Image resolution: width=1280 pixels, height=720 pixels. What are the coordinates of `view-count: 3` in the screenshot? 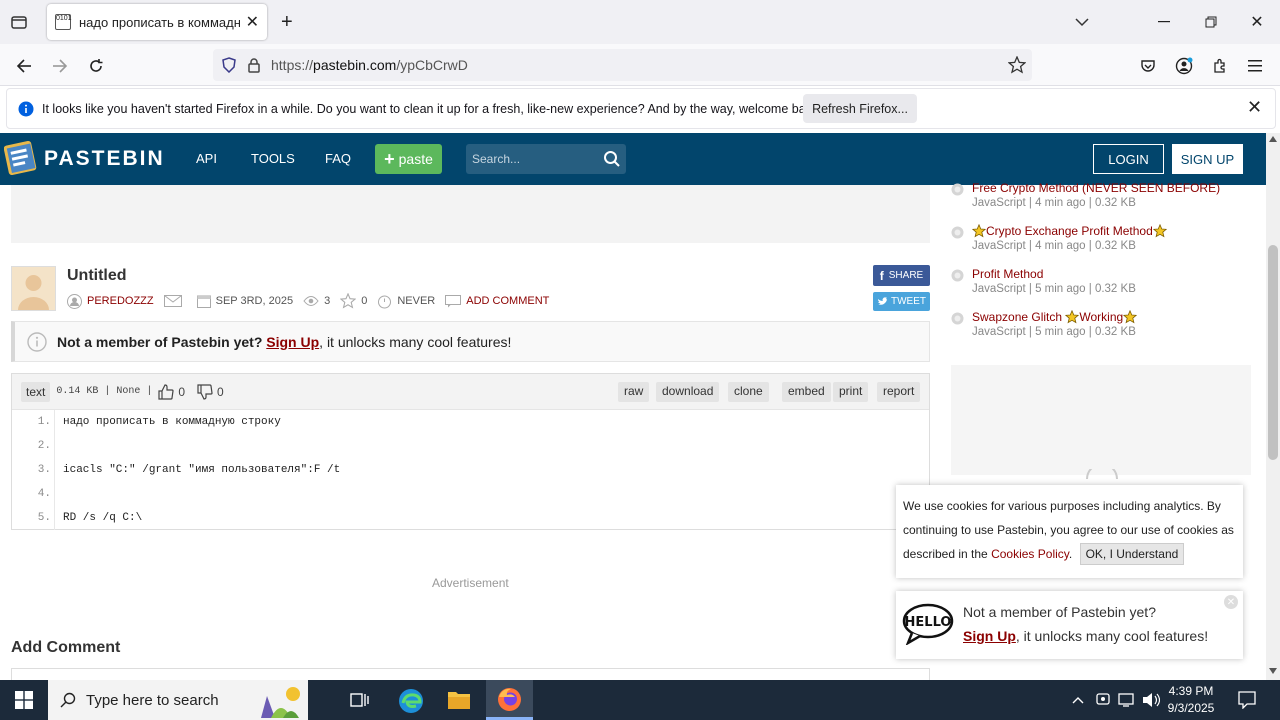 It's located at (327, 301).